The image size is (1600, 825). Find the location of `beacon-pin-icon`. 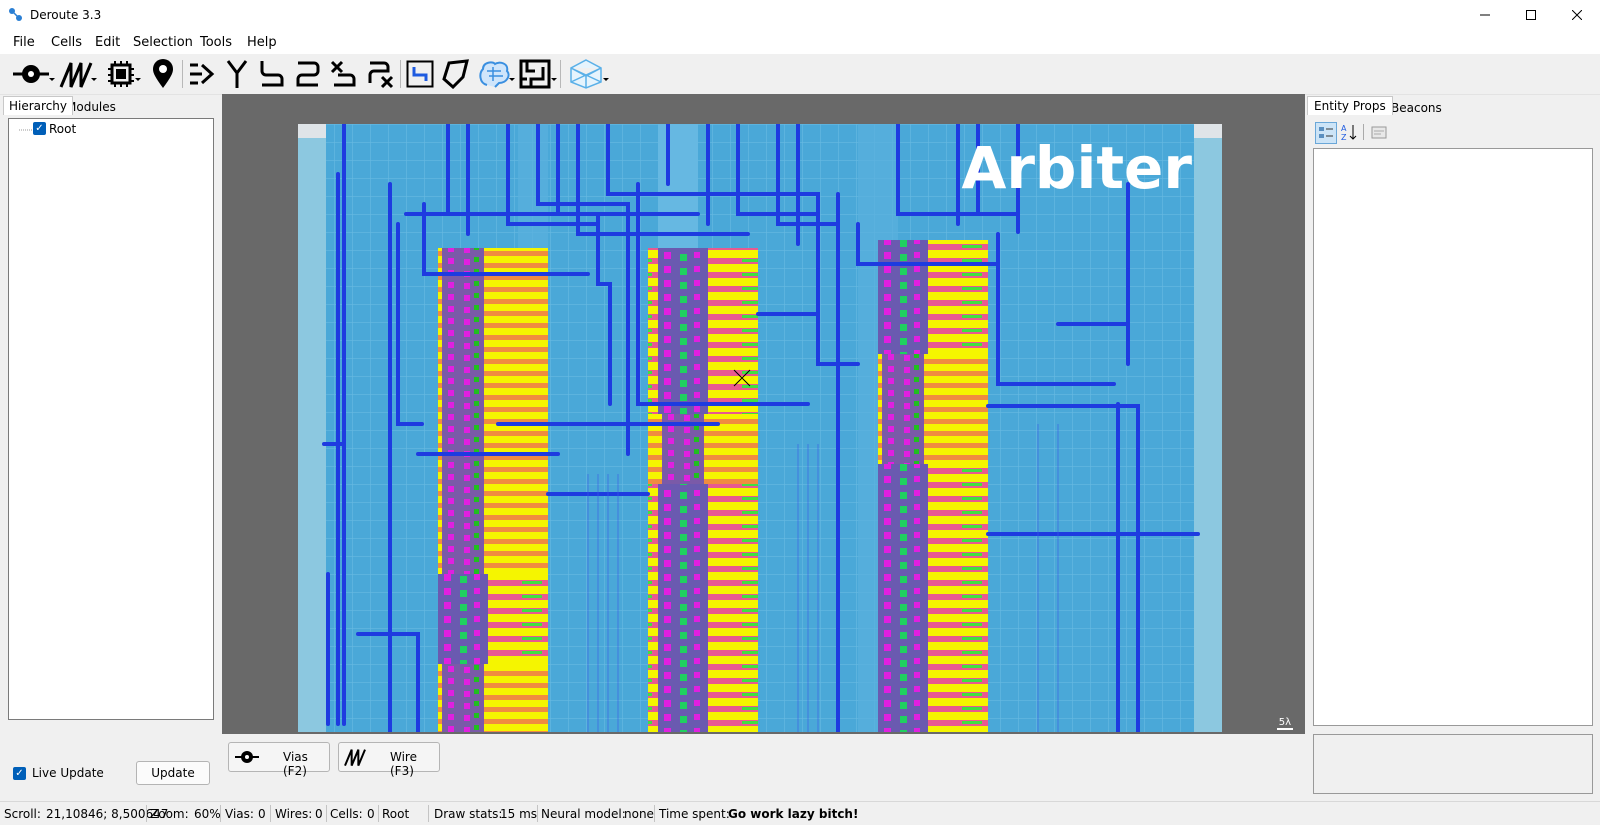

beacon-pin-icon is located at coordinates (163, 73).